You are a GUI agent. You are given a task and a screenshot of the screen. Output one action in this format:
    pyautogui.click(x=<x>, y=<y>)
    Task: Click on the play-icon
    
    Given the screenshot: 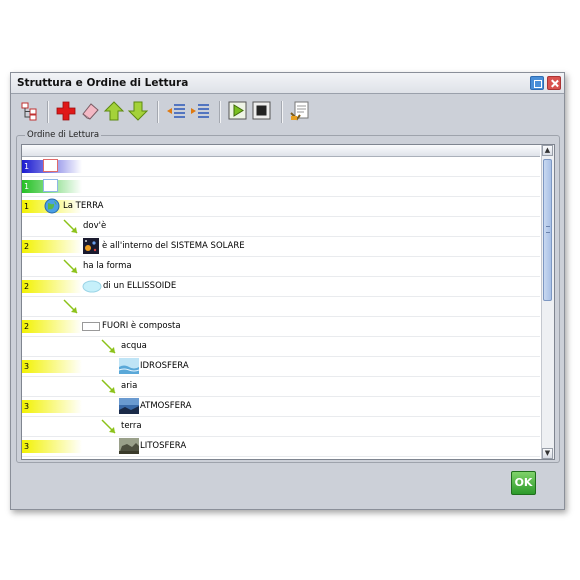 What is the action you would take?
    pyautogui.click(x=238, y=111)
    